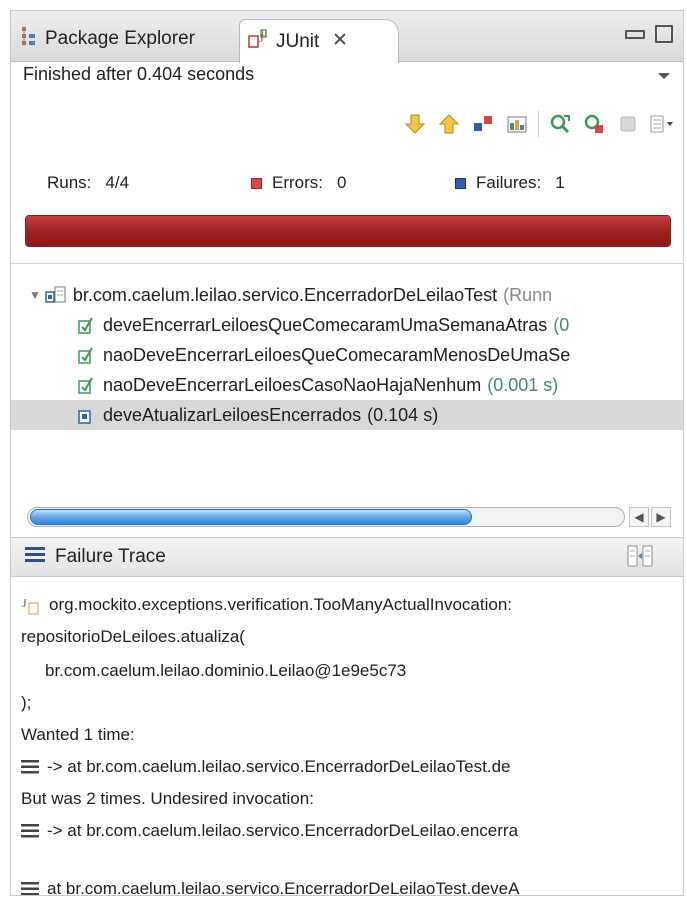 The image size is (687, 901). What do you see at coordinates (517, 124) in the screenshot?
I see `scroll-lock-icon` at bounding box center [517, 124].